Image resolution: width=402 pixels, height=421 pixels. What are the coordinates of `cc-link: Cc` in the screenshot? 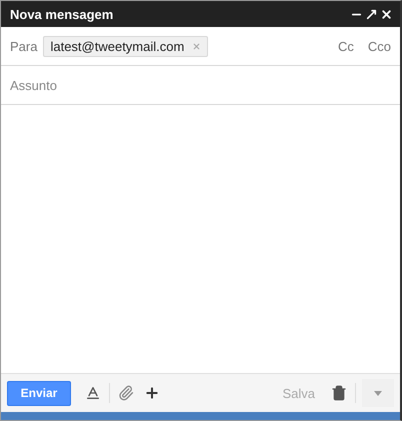 It's located at (346, 46).